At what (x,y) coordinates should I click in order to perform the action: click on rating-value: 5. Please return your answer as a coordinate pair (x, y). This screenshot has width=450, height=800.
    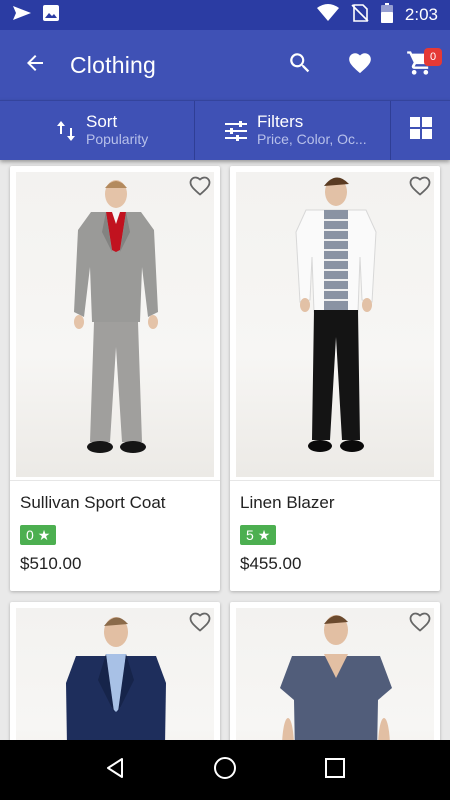
    Looking at the image, I should click on (250, 535).